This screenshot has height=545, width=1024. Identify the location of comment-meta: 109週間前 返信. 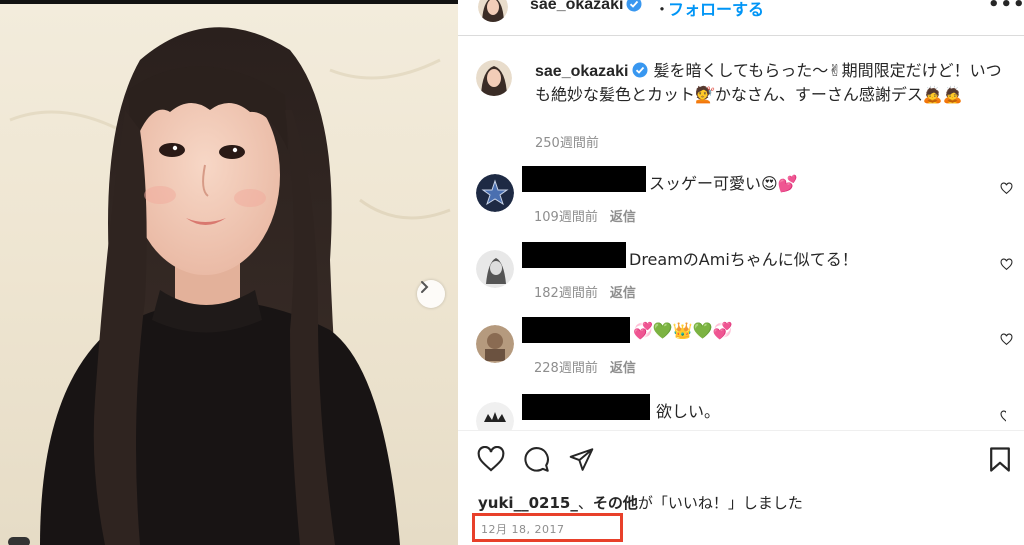
(585, 215).